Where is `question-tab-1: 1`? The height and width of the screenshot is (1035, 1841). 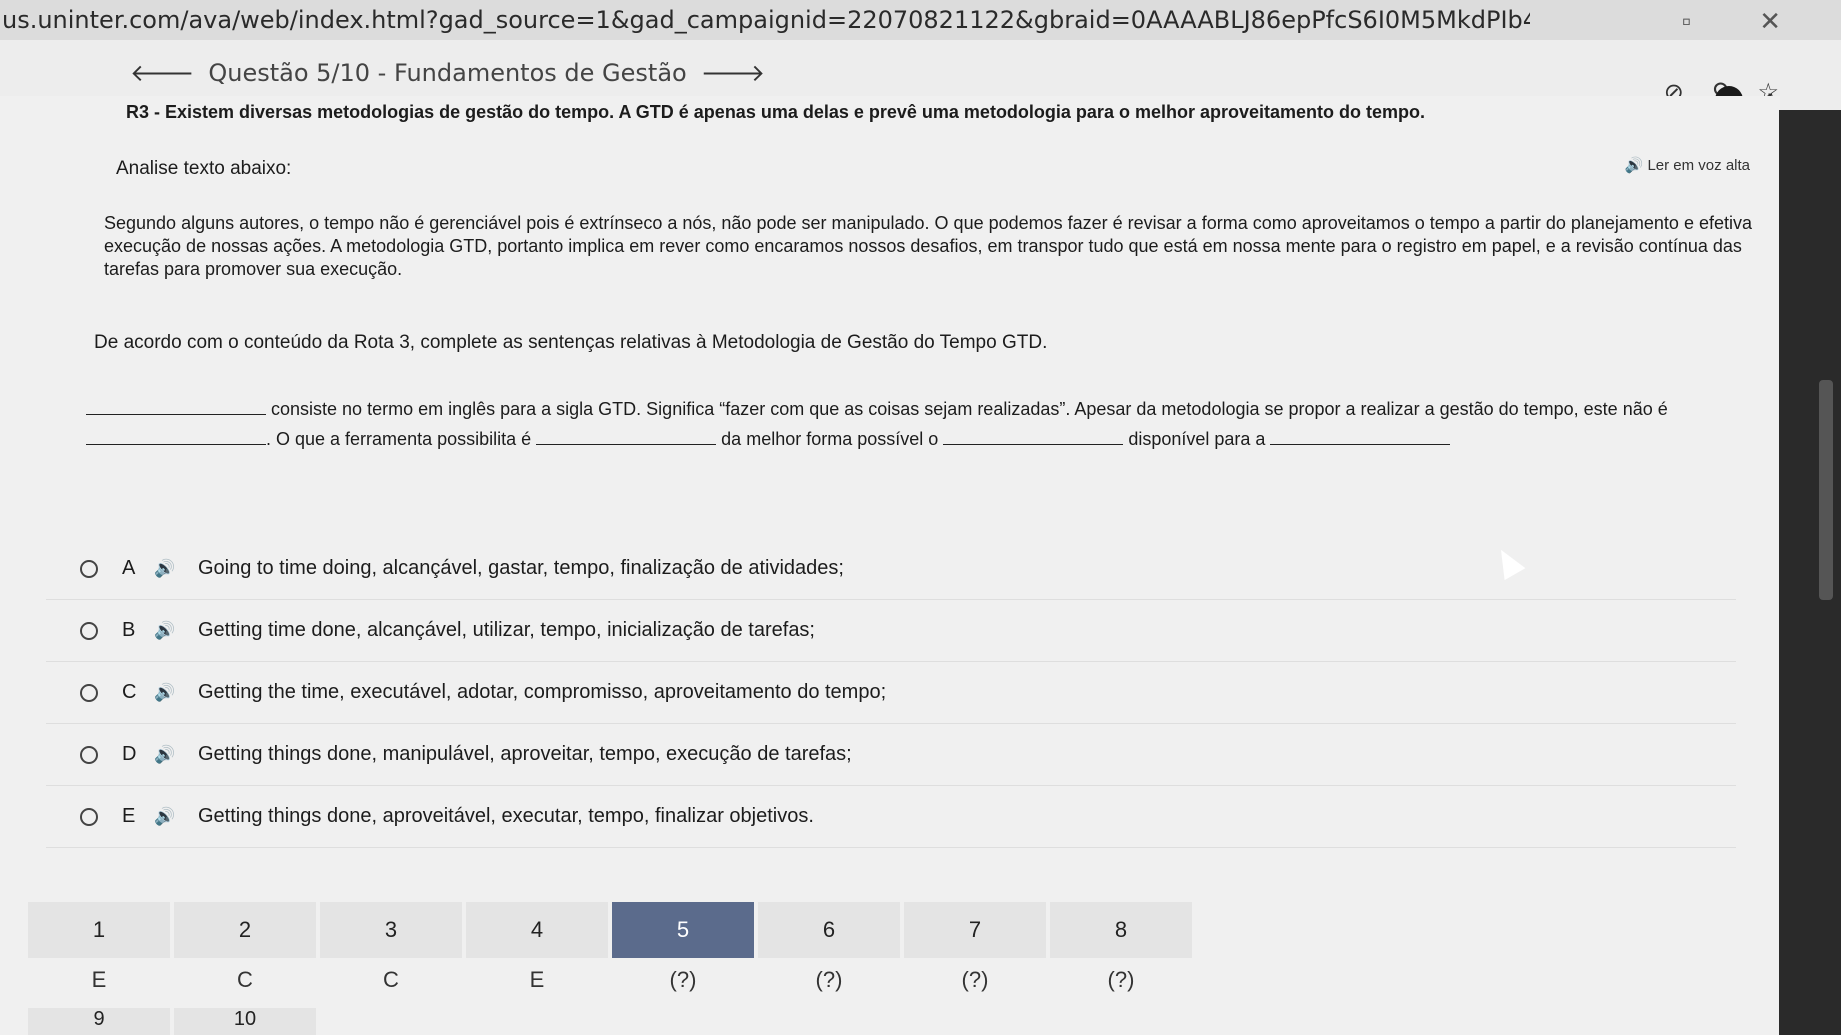 question-tab-1: 1 is located at coordinates (99, 930).